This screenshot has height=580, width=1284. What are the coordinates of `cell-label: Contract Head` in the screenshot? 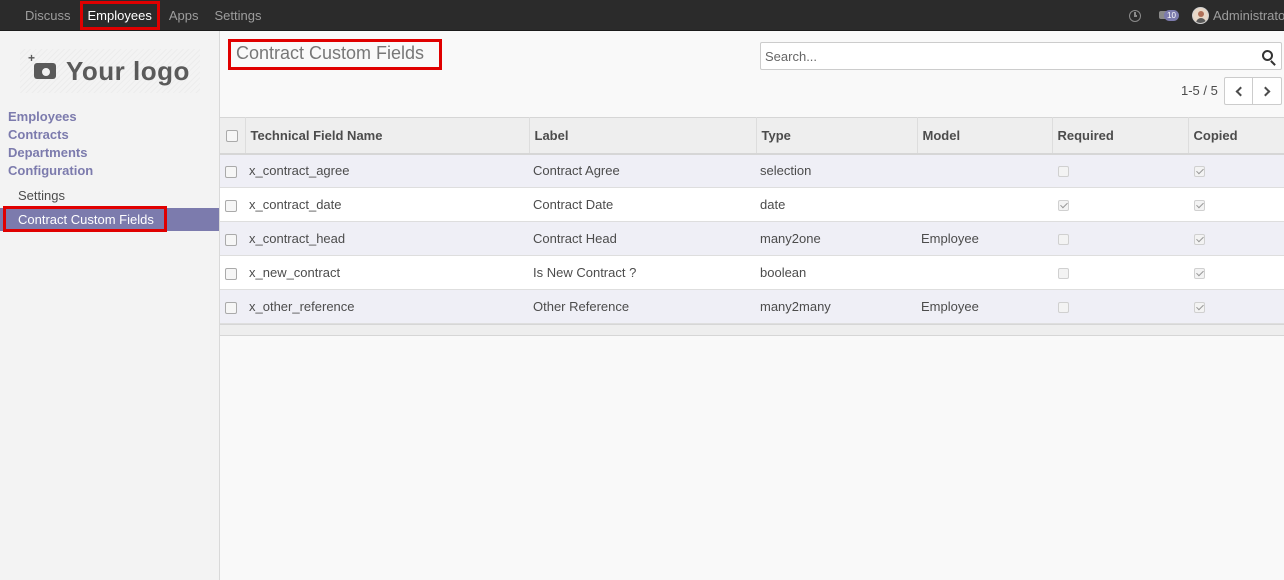 It's located at (575, 238).